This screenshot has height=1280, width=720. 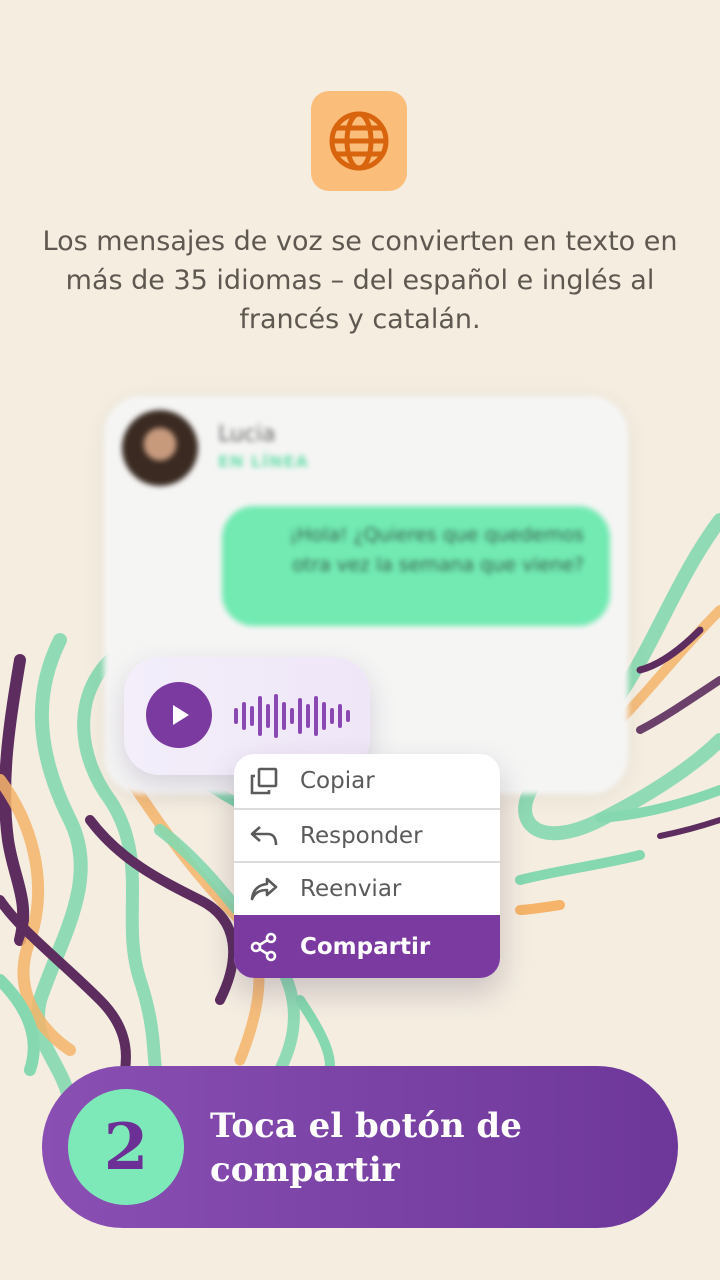 I want to click on step-banner: 2 Toca el botón de compartir, so click(x=360, y=1147).